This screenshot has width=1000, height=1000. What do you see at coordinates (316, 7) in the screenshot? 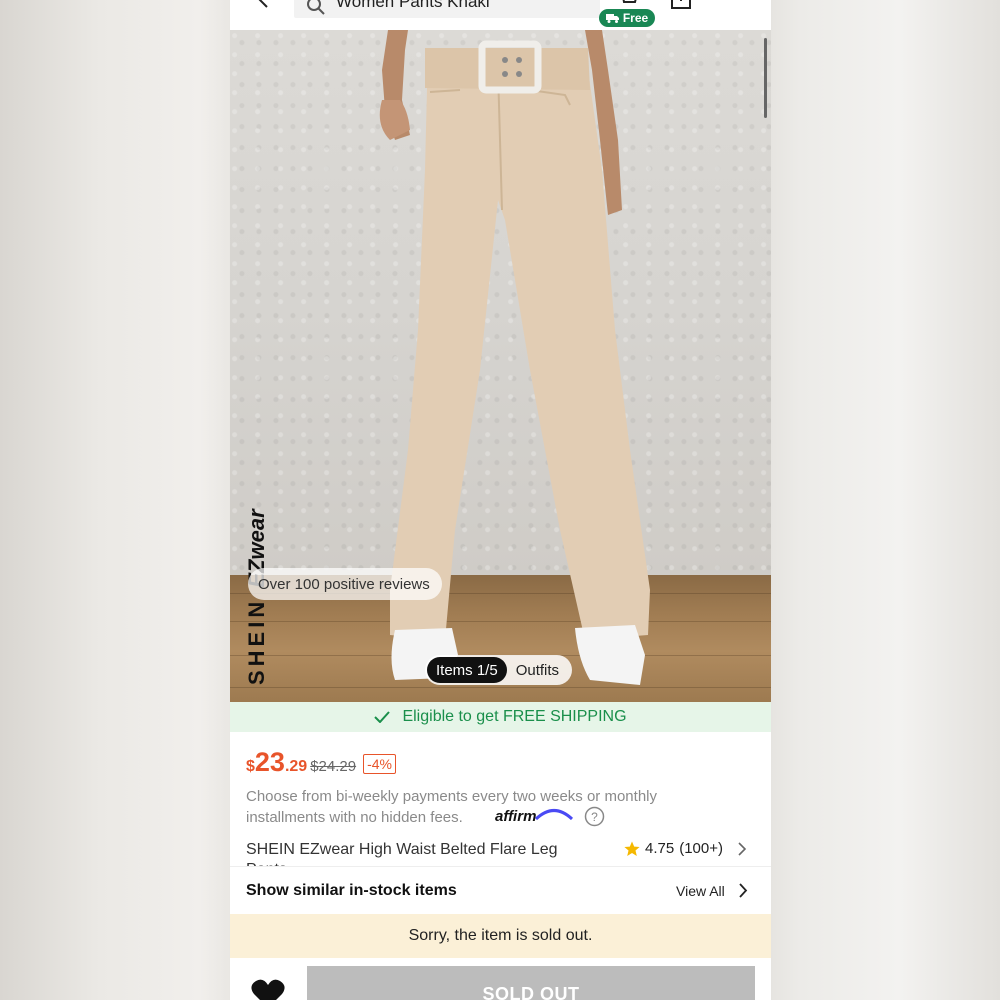
I see `search-icon` at bounding box center [316, 7].